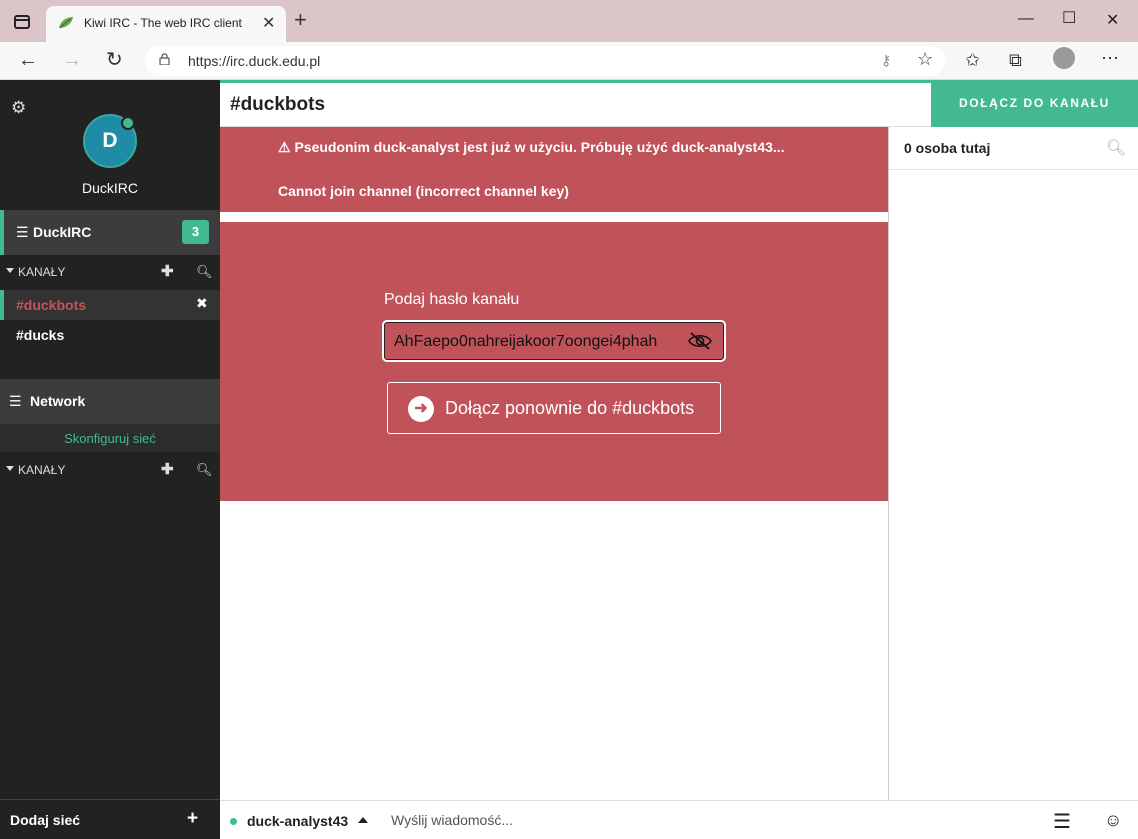 This screenshot has height=839, width=1138. Describe the element at coordinates (72, 60) in the screenshot. I see `forward-icon: →` at that location.